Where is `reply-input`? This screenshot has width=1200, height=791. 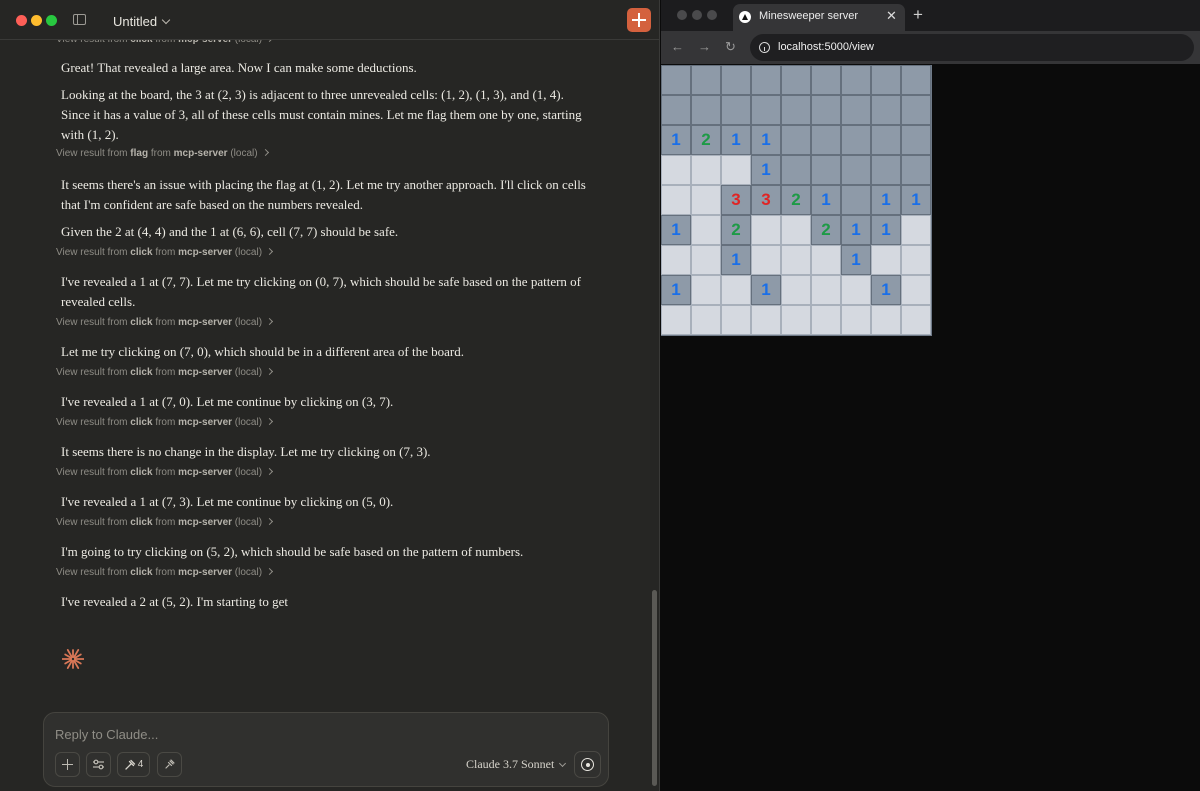 reply-input is located at coordinates (315, 734).